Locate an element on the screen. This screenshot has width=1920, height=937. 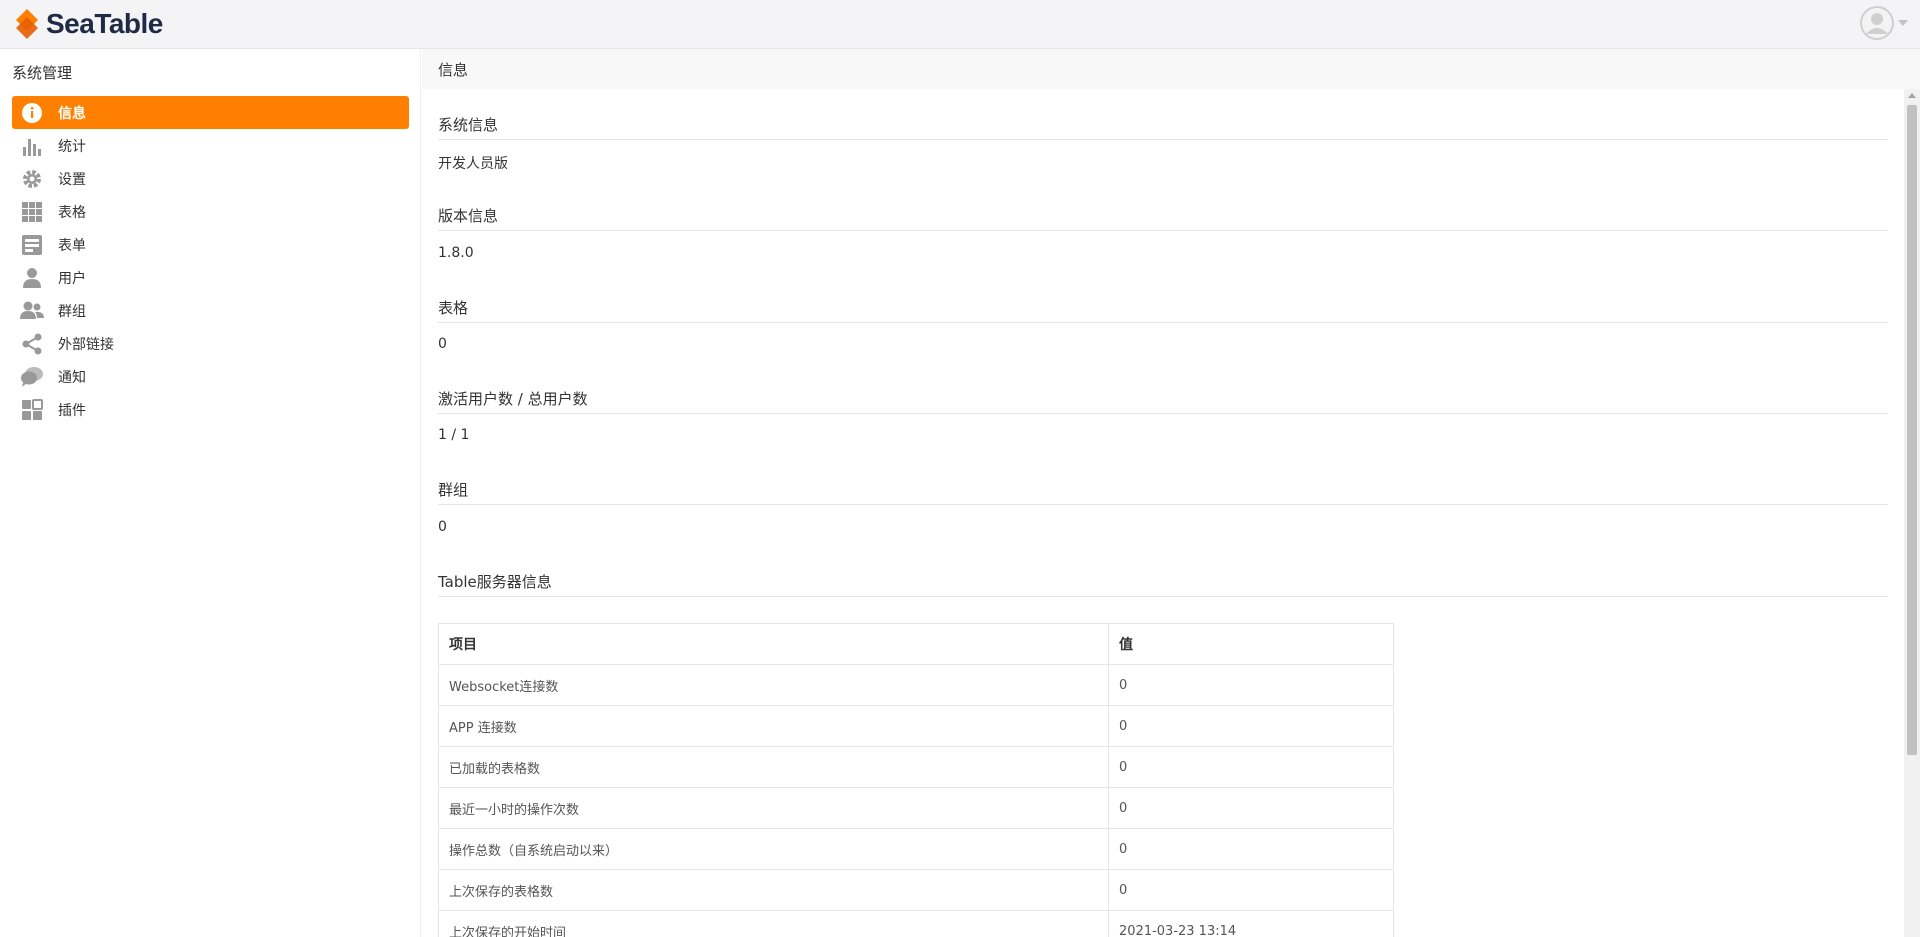
table-cell-item: 上次保存的表格数 is located at coordinates (773, 890).